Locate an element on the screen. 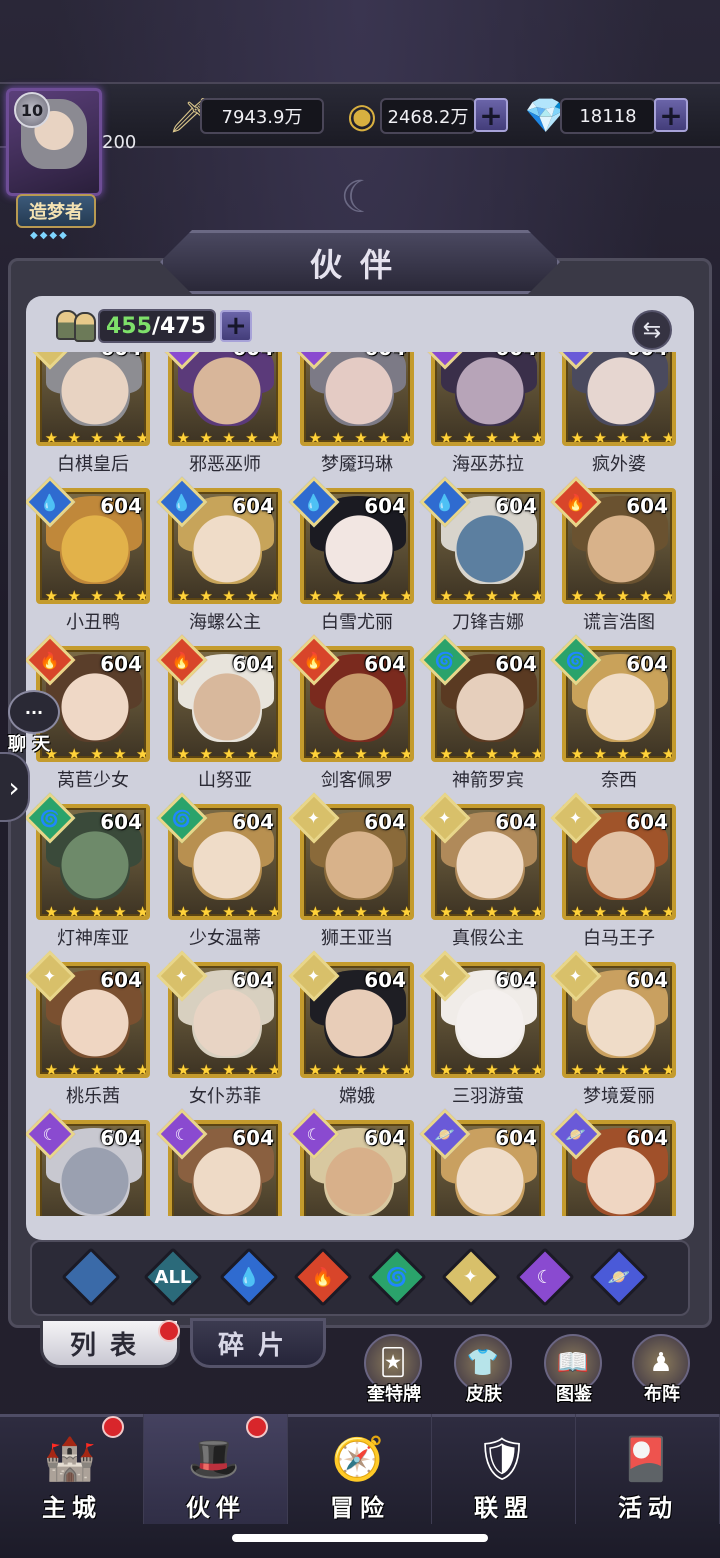 Image resolution: width=720 pixels, height=1558 pixels. hero-card: 604 ★ ★ ★ ★ ★ 🌀 灯神库亚 is located at coordinates (91, 876).